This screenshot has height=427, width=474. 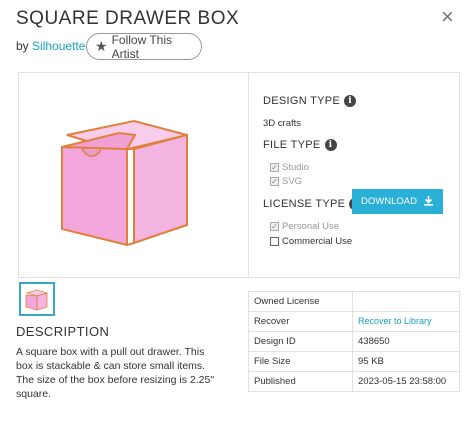 I want to click on license-type-label: LICENSE TYPE, so click(x=304, y=204).